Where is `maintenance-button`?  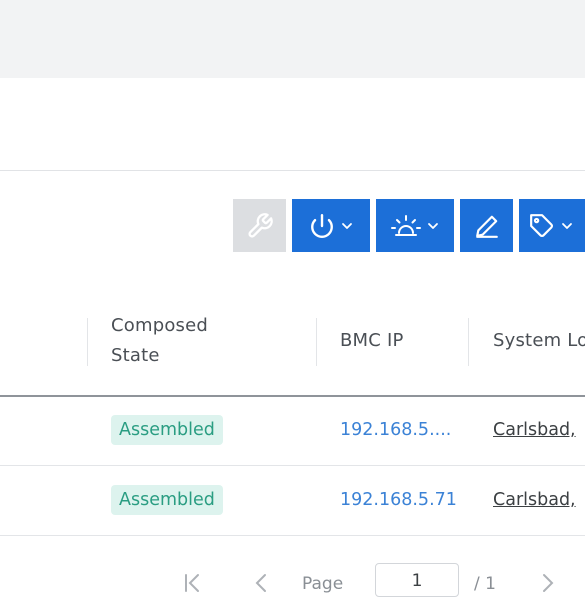 maintenance-button is located at coordinates (259, 225).